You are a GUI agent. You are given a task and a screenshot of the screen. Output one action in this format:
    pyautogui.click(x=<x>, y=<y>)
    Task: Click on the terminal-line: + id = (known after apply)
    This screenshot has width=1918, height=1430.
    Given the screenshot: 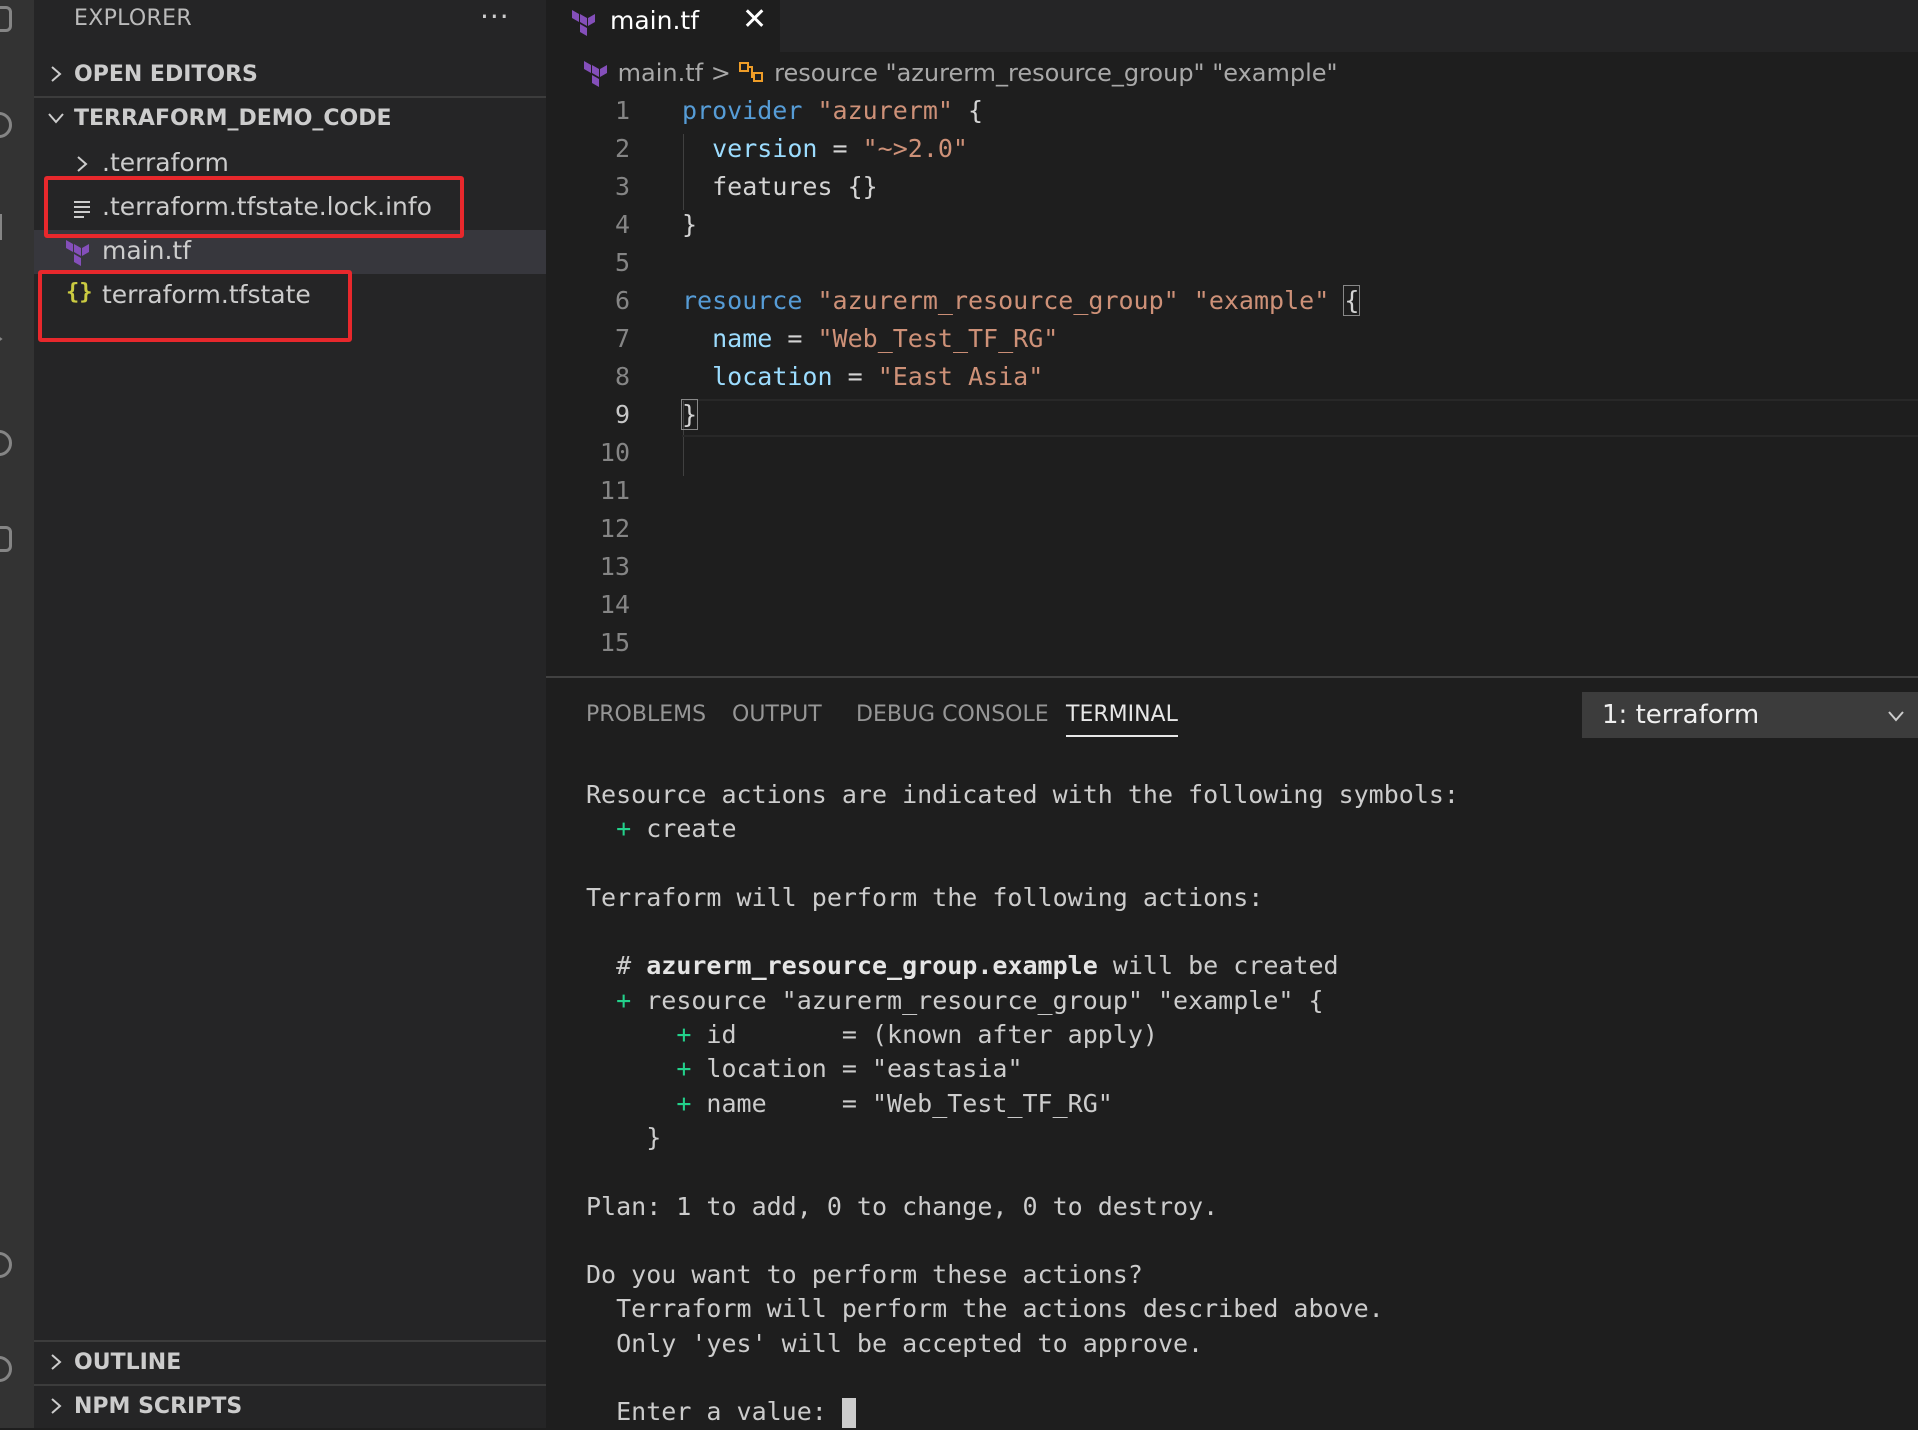 What is the action you would take?
    pyautogui.click(x=1022, y=1035)
    